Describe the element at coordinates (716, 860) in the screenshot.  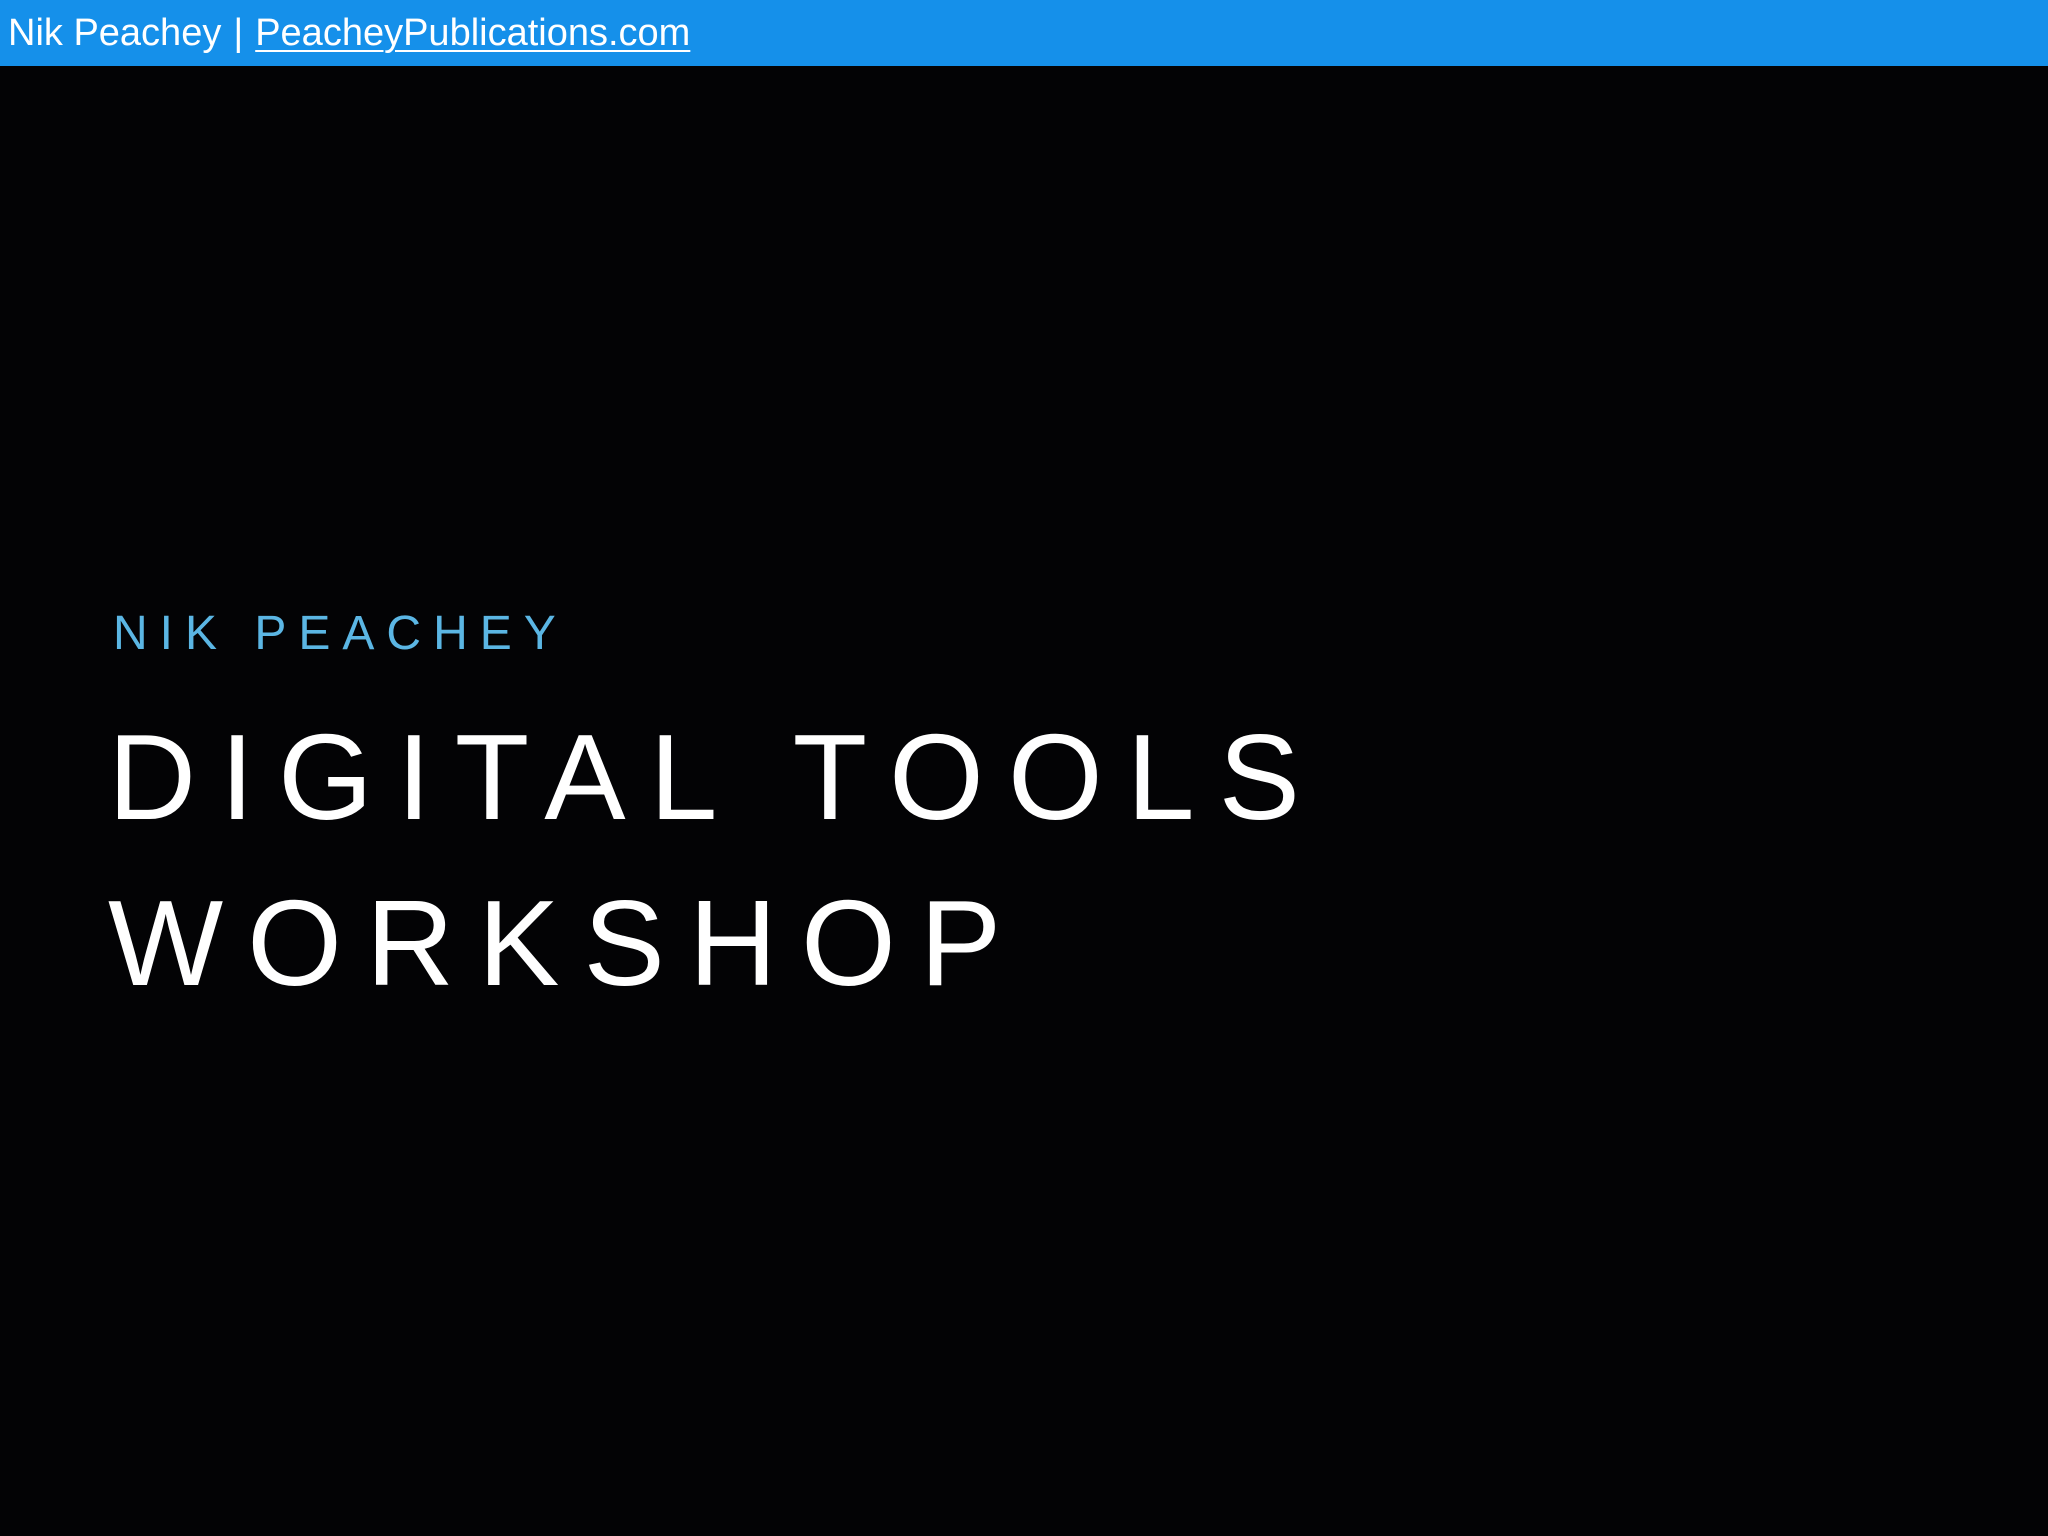
I see `slide-title: DIGITAL TOOLS WORKSHOP` at that location.